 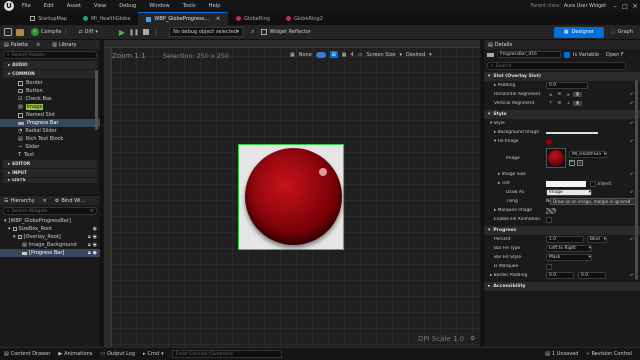 What do you see at coordinates (50, 83) in the screenshot?
I see `palette-item-border: Border` at bounding box center [50, 83].